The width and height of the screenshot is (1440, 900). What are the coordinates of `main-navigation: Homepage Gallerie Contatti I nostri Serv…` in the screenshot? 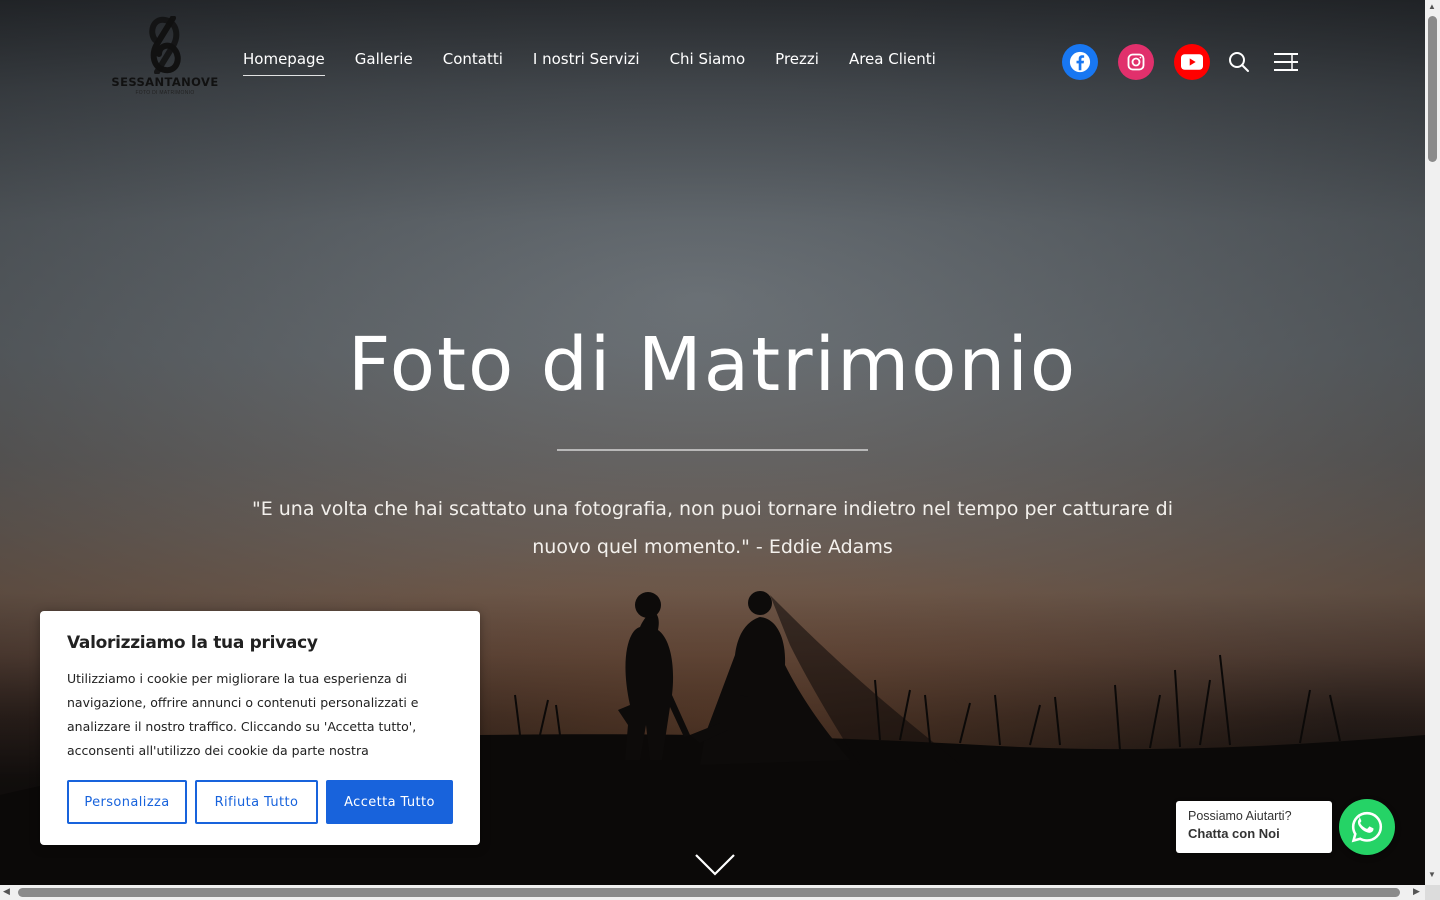 It's located at (589, 63).